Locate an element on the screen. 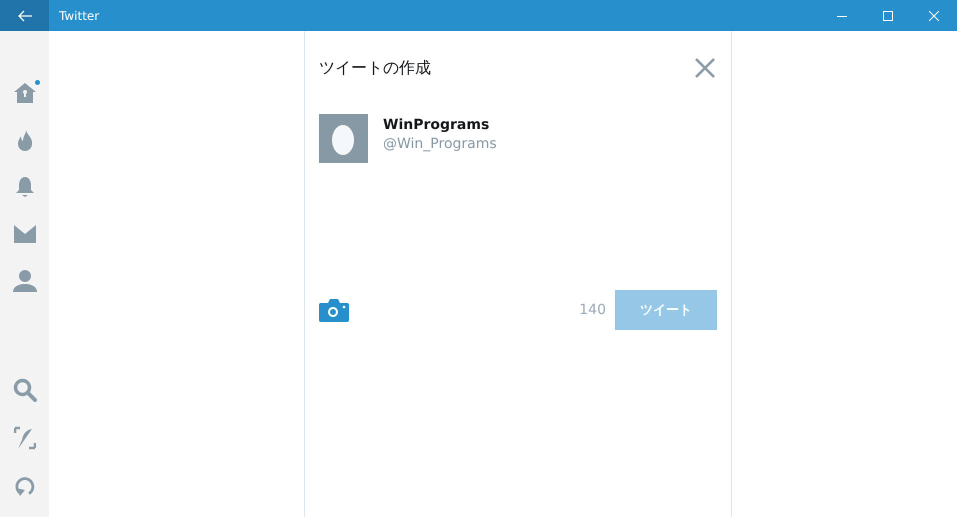  character-counter: 140 is located at coordinates (592, 310).